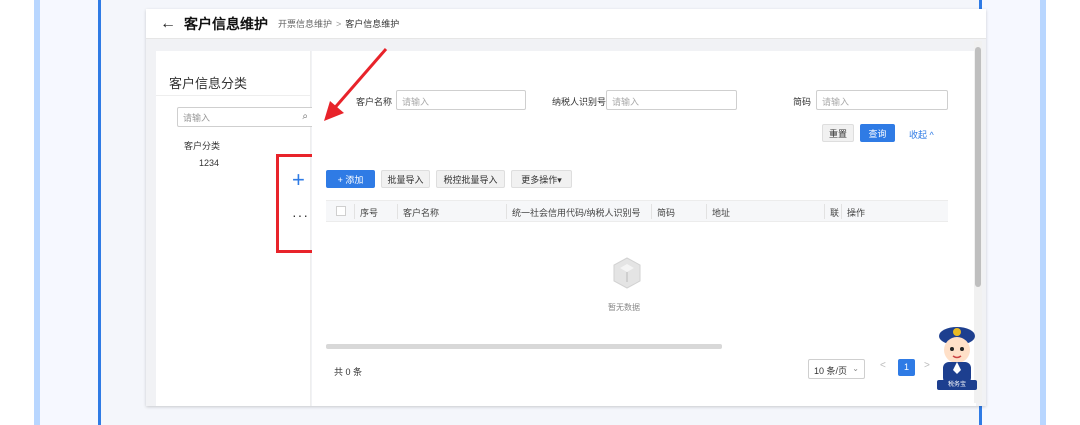 This screenshot has width=1080, height=425. Describe the element at coordinates (168, 23) in the screenshot. I see `back-arrow-icon: ←` at that location.